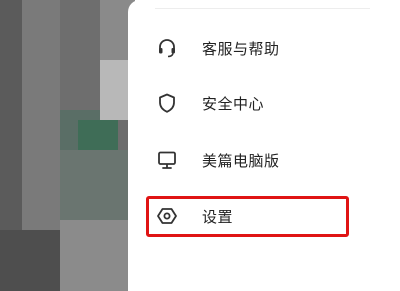  Describe the element at coordinates (167, 103) in the screenshot. I see `shield-icon` at that location.